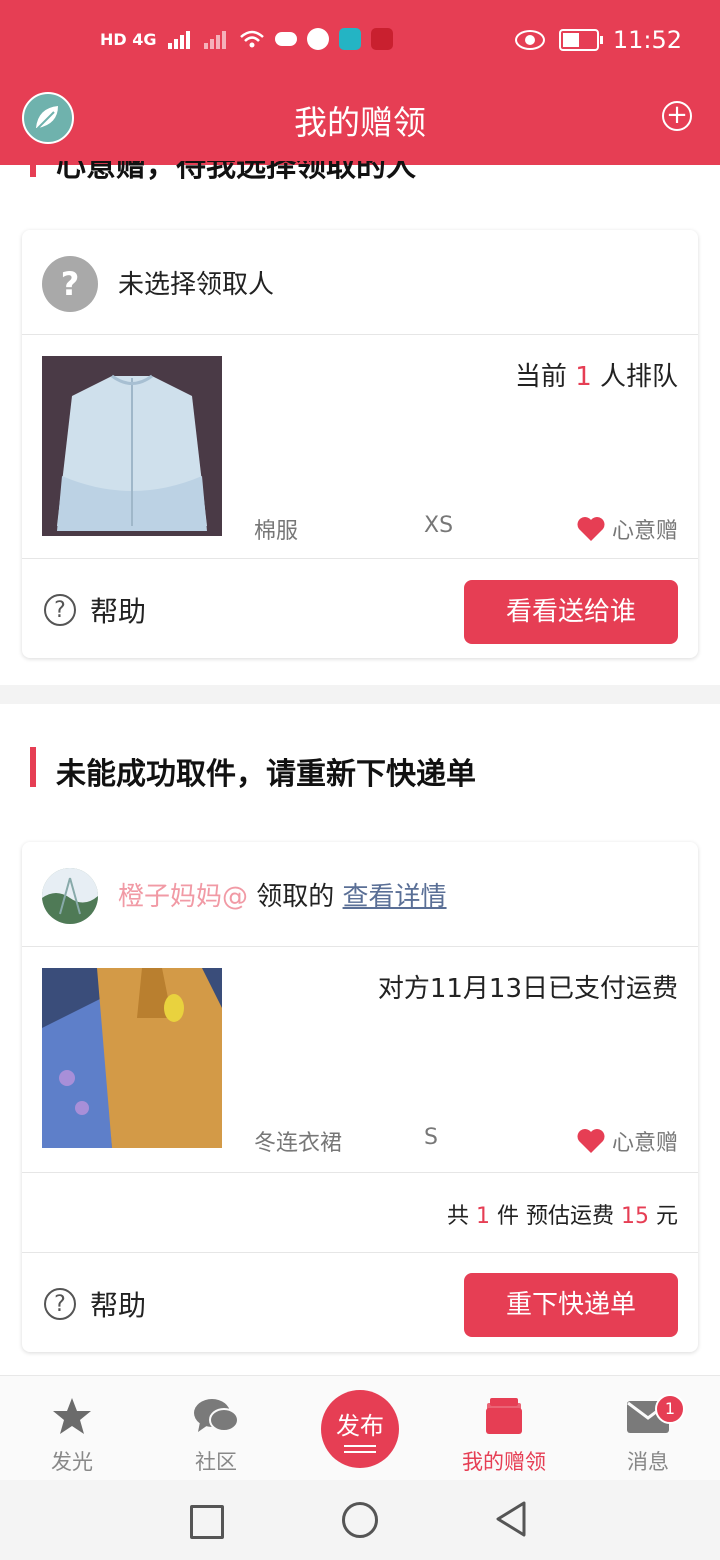 The width and height of the screenshot is (720, 1560). I want to click on recent-apps-button, so click(207, 1522).